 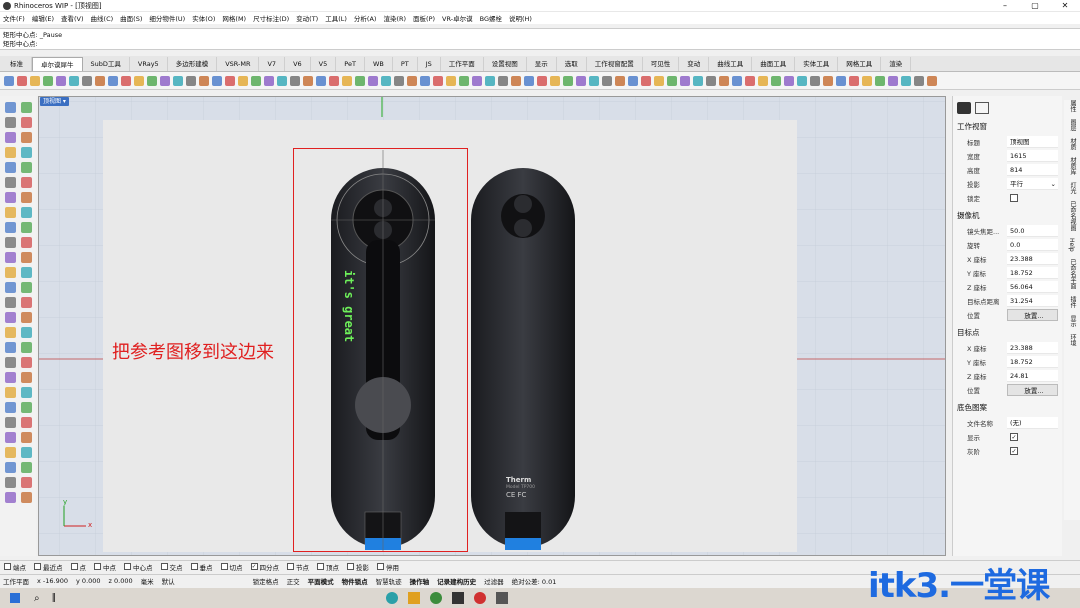 What do you see at coordinates (1032, 170) in the screenshot?
I see `height-field: 814` at bounding box center [1032, 170].